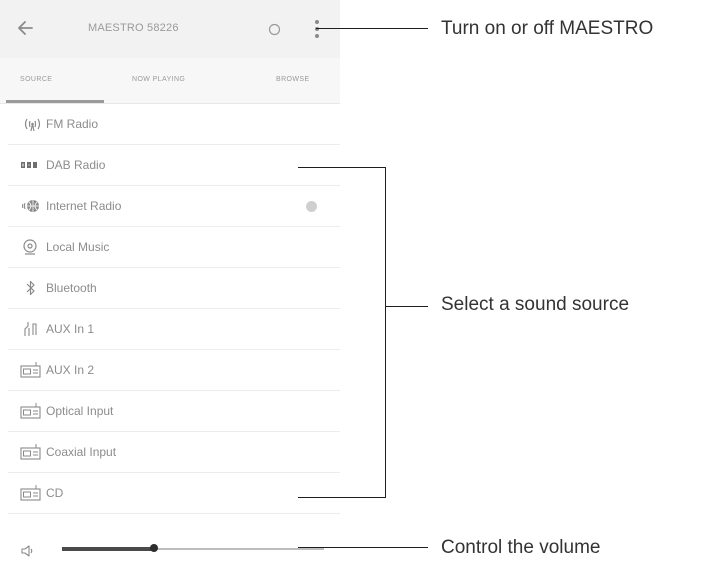  Describe the element at coordinates (174, 247) in the screenshot. I see `source-item-local-music: Local Music` at that location.